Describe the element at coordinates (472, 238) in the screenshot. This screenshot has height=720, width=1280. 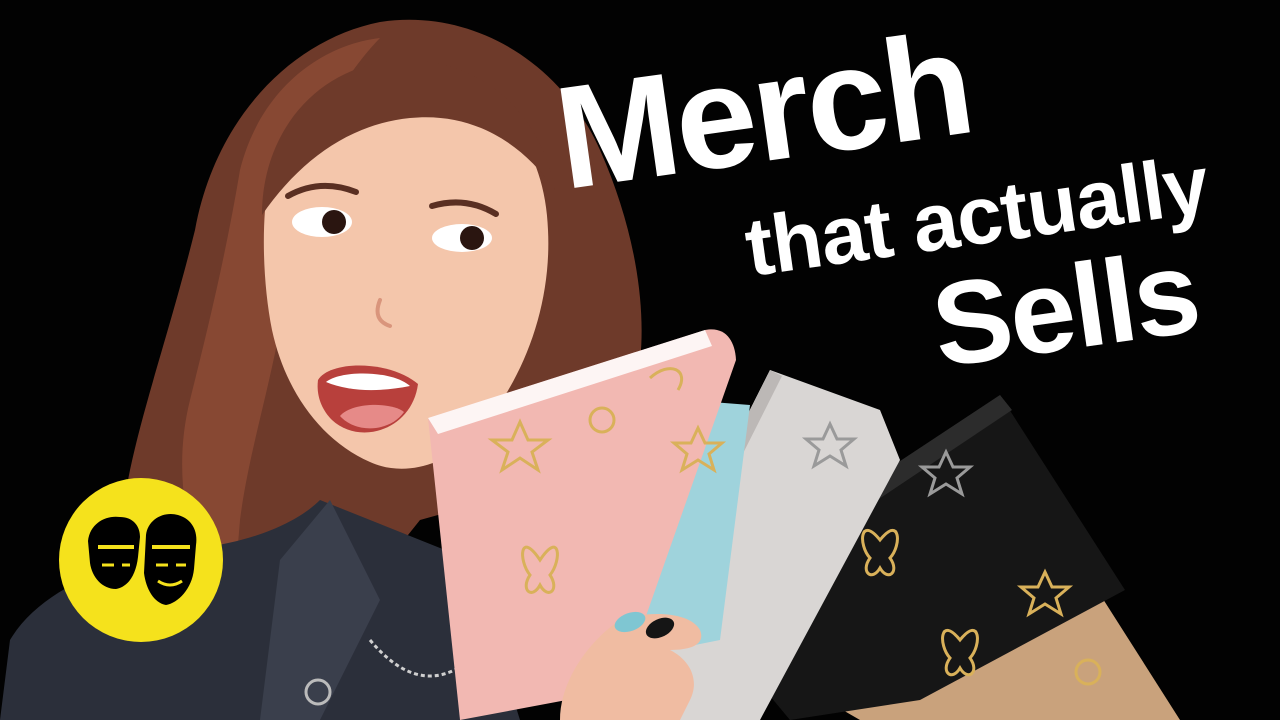
I see `right-iris` at that location.